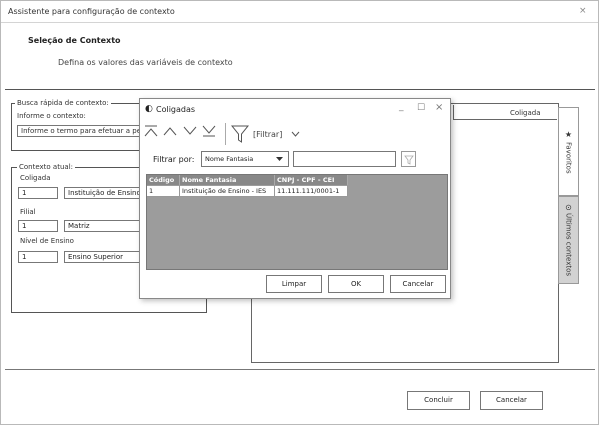 This screenshot has width=599, height=425. Describe the element at coordinates (38, 226) in the screenshot. I see `filial-code-field: 1` at that location.